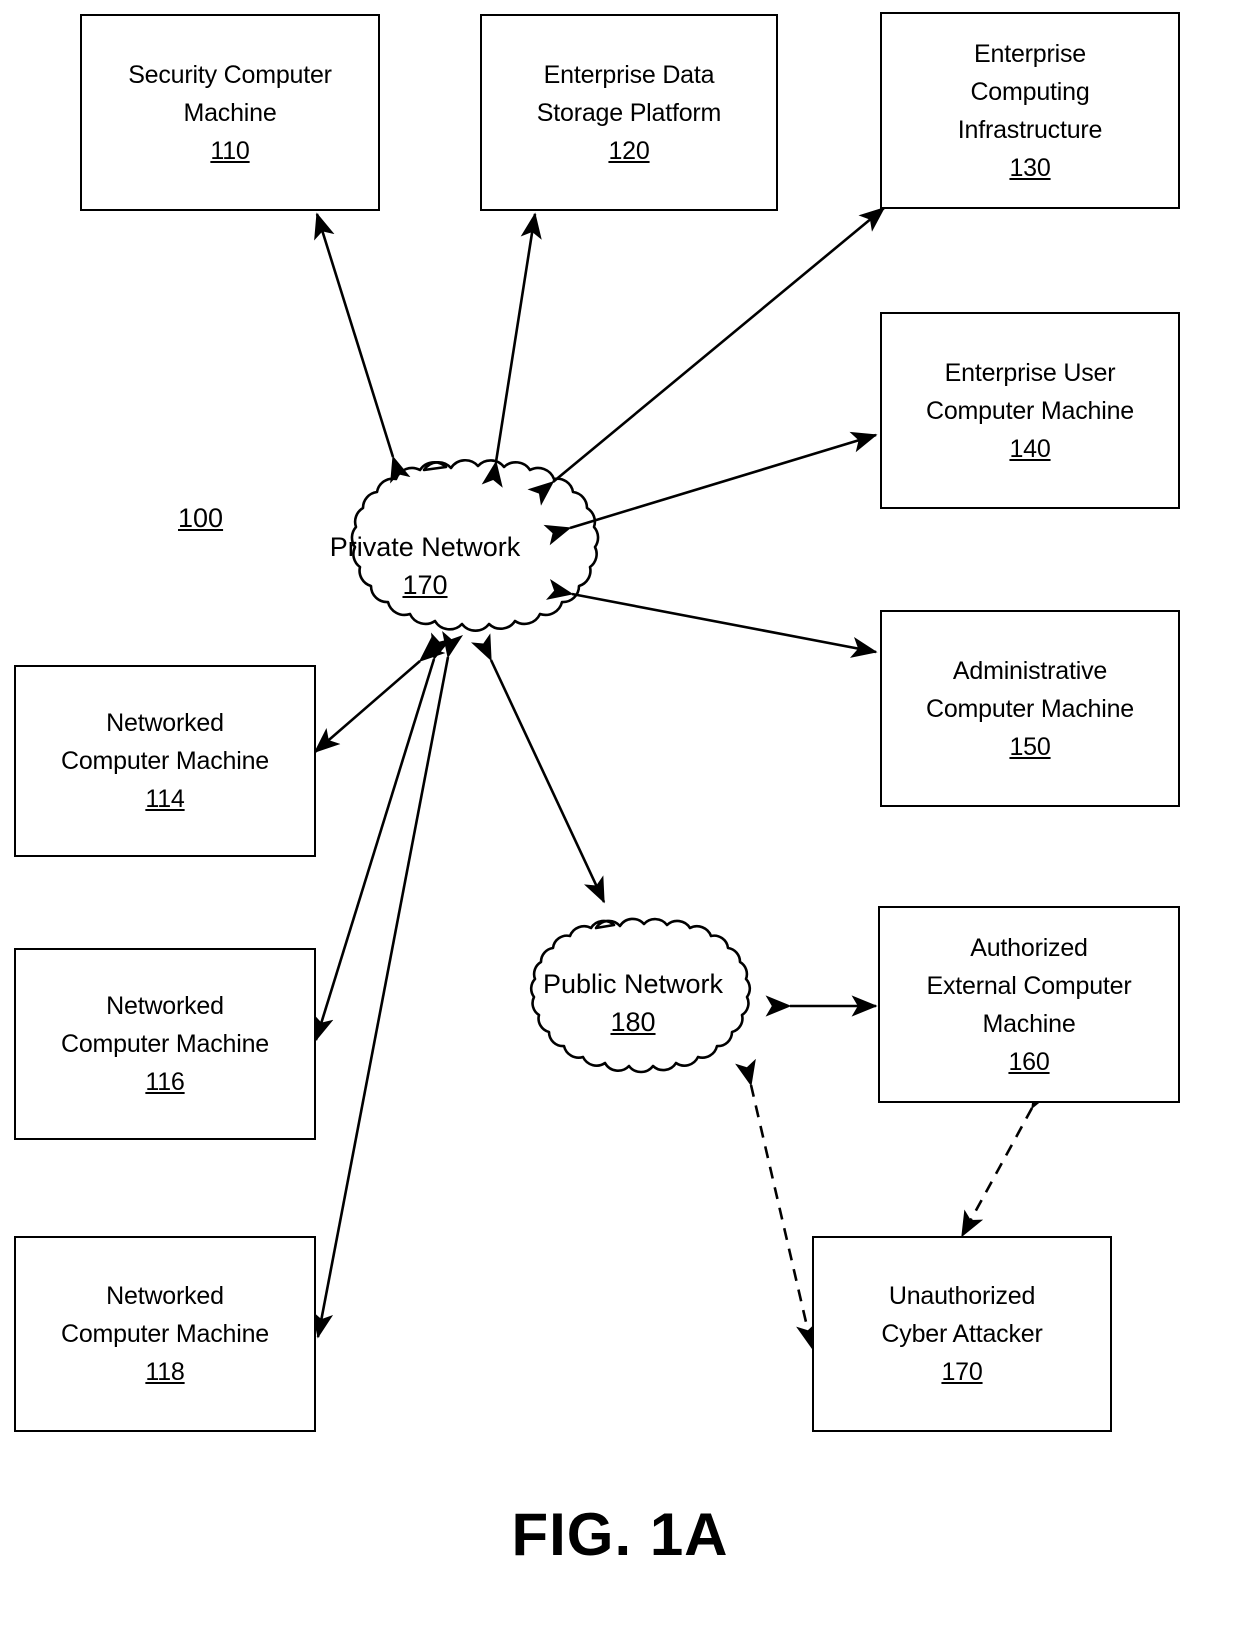 This screenshot has height=1630, width=1240. I want to click on diagram-reference-number: 100, so click(200, 518).